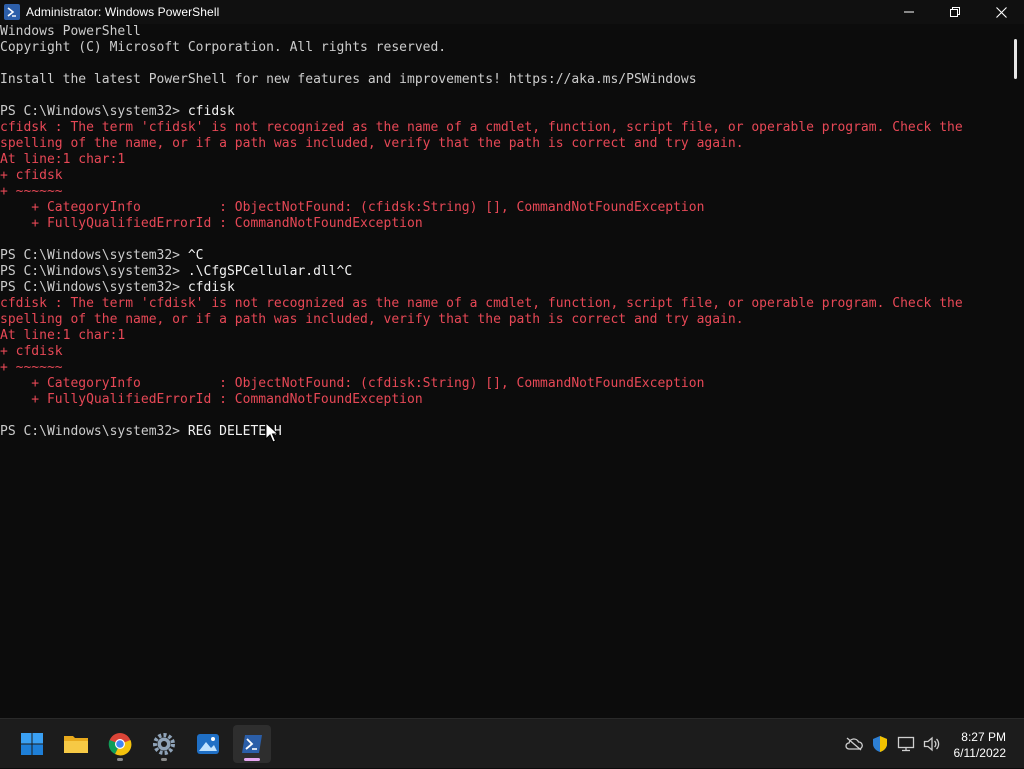 The height and width of the screenshot is (769, 1024). What do you see at coordinates (1015, 59) in the screenshot?
I see `scrollbar-thumb` at bounding box center [1015, 59].